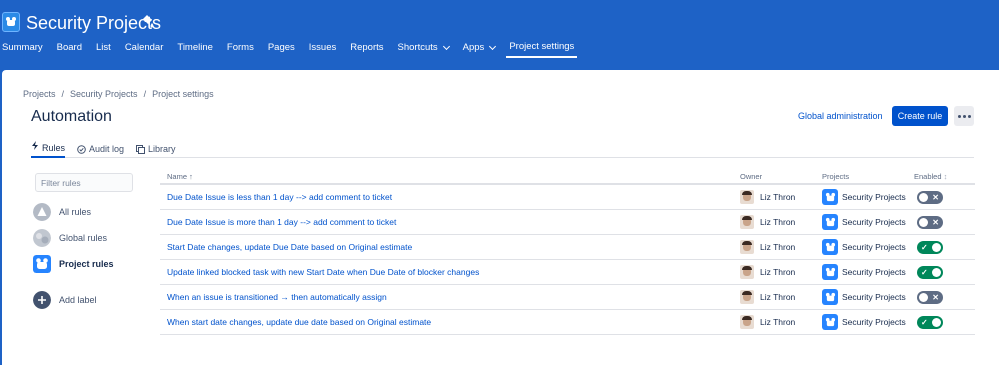  What do you see at coordinates (924, 322) in the screenshot?
I see `check-icon: ✓` at bounding box center [924, 322].